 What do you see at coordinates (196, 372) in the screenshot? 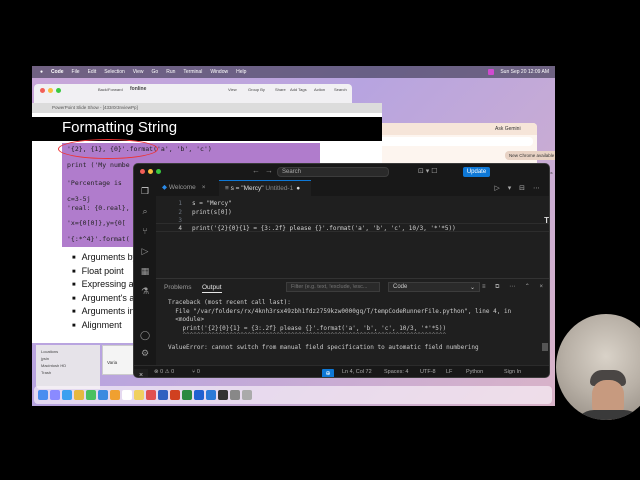
I see `status-ports: ⑂ 0` at bounding box center [196, 372].